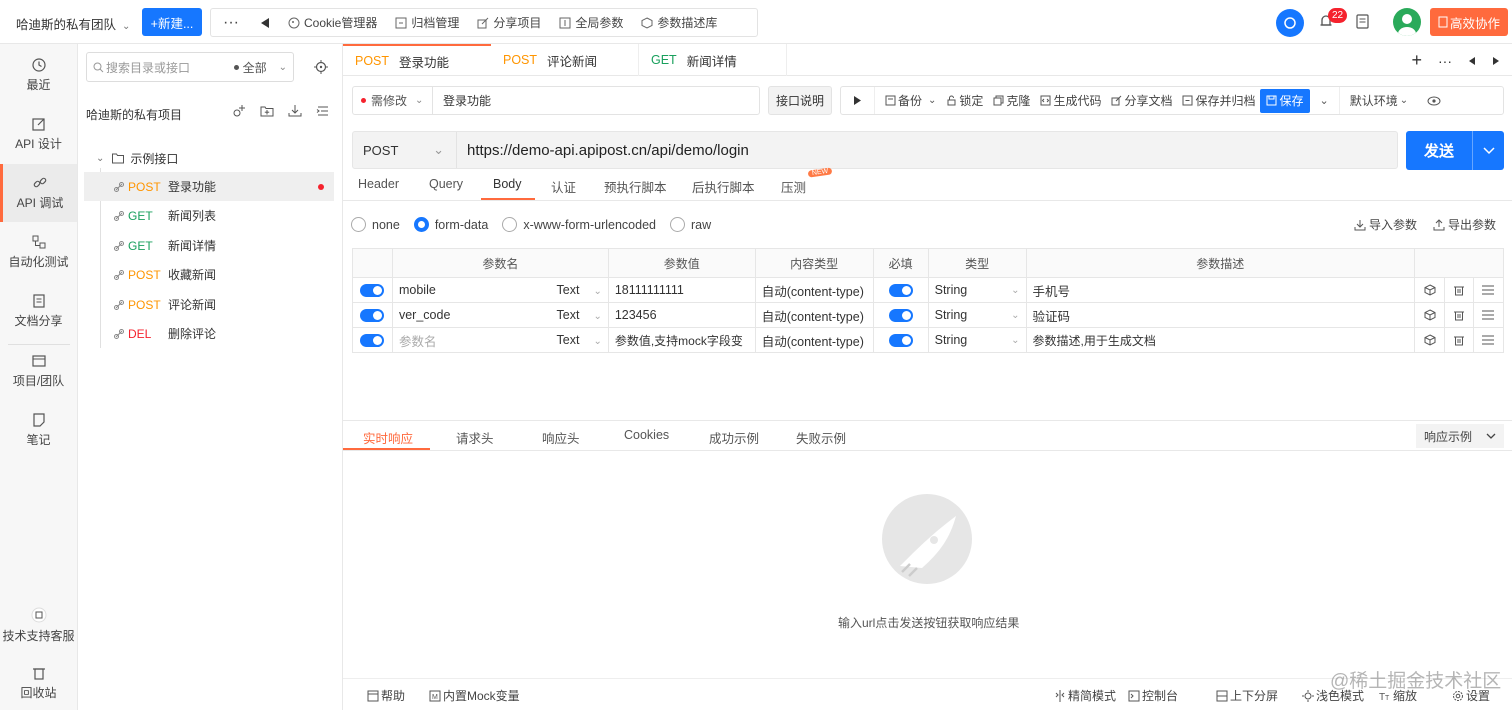 The width and height of the screenshot is (1512, 710). What do you see at coordinates (690, 224) in the screenshot?
I see `radio-raw: raw` at bounding box center [690, 224].